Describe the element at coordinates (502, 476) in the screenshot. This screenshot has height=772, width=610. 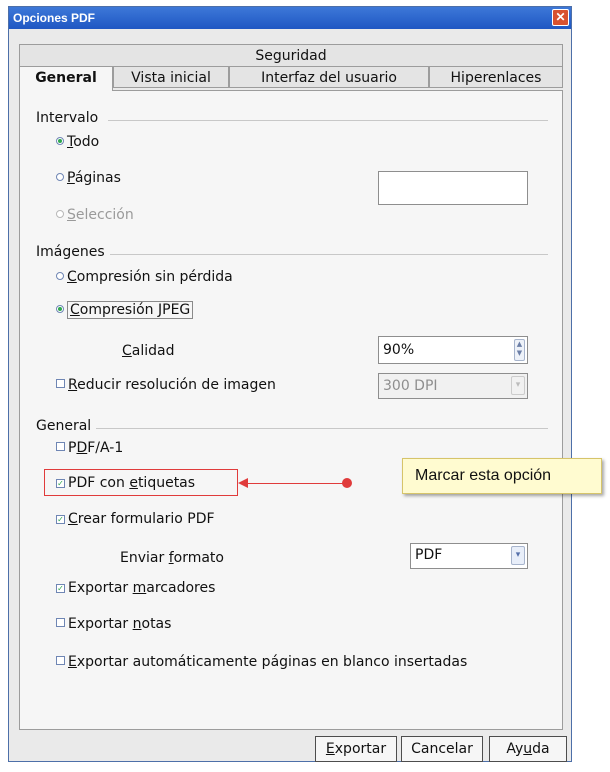
I see `annotation-callout: Marcar esta opción` at that location.